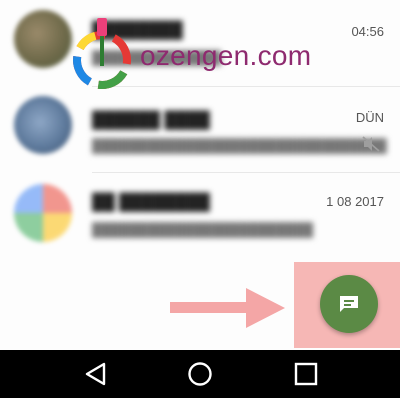 The image size is (400, 398). I want to click on home-icon, so click(200, 374).